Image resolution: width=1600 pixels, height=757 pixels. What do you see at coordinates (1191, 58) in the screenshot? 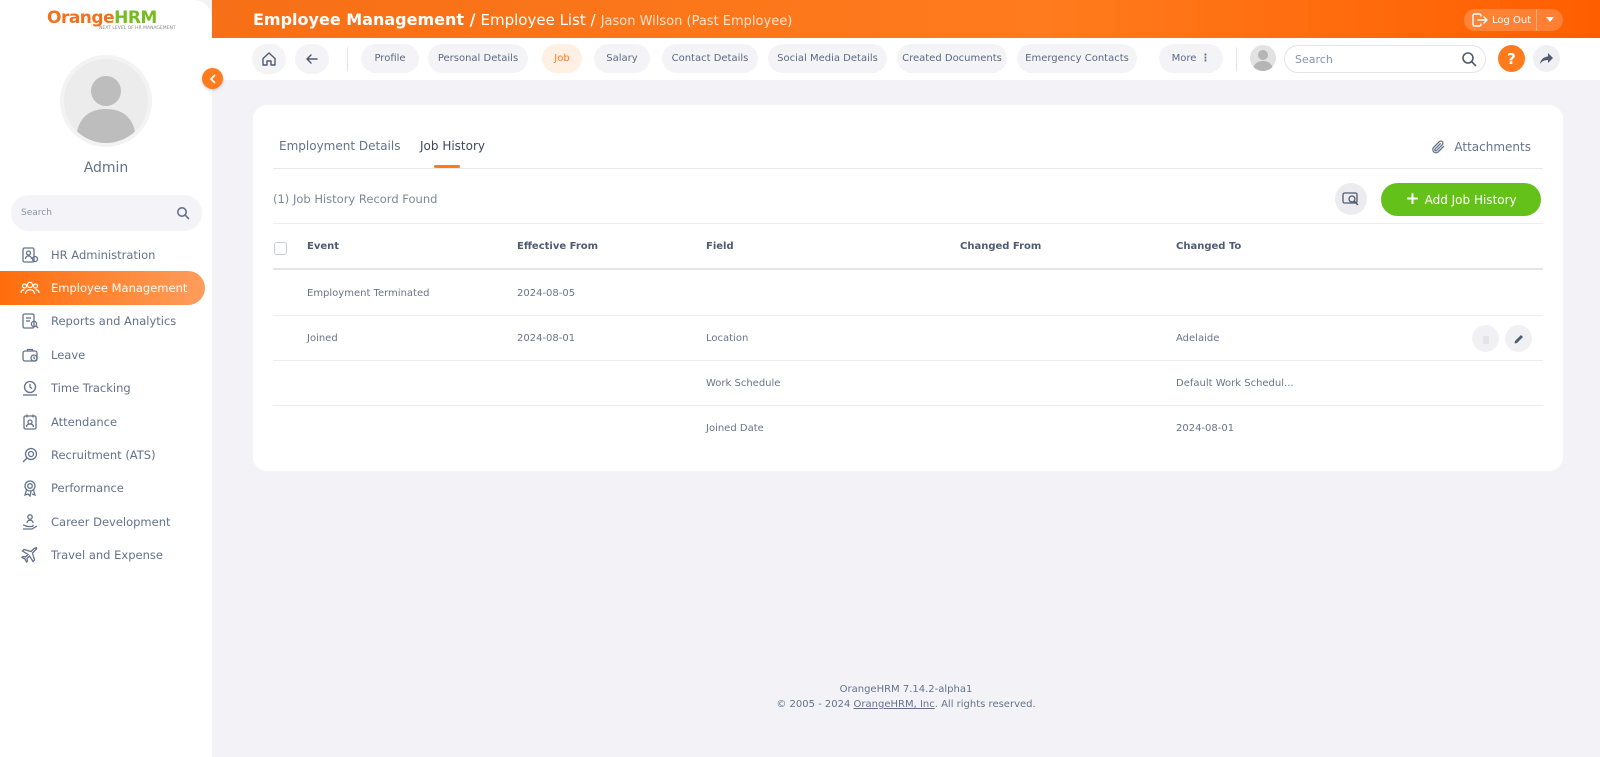
I see `tab-more: More ⋮` at bounding box center [1191, 58].